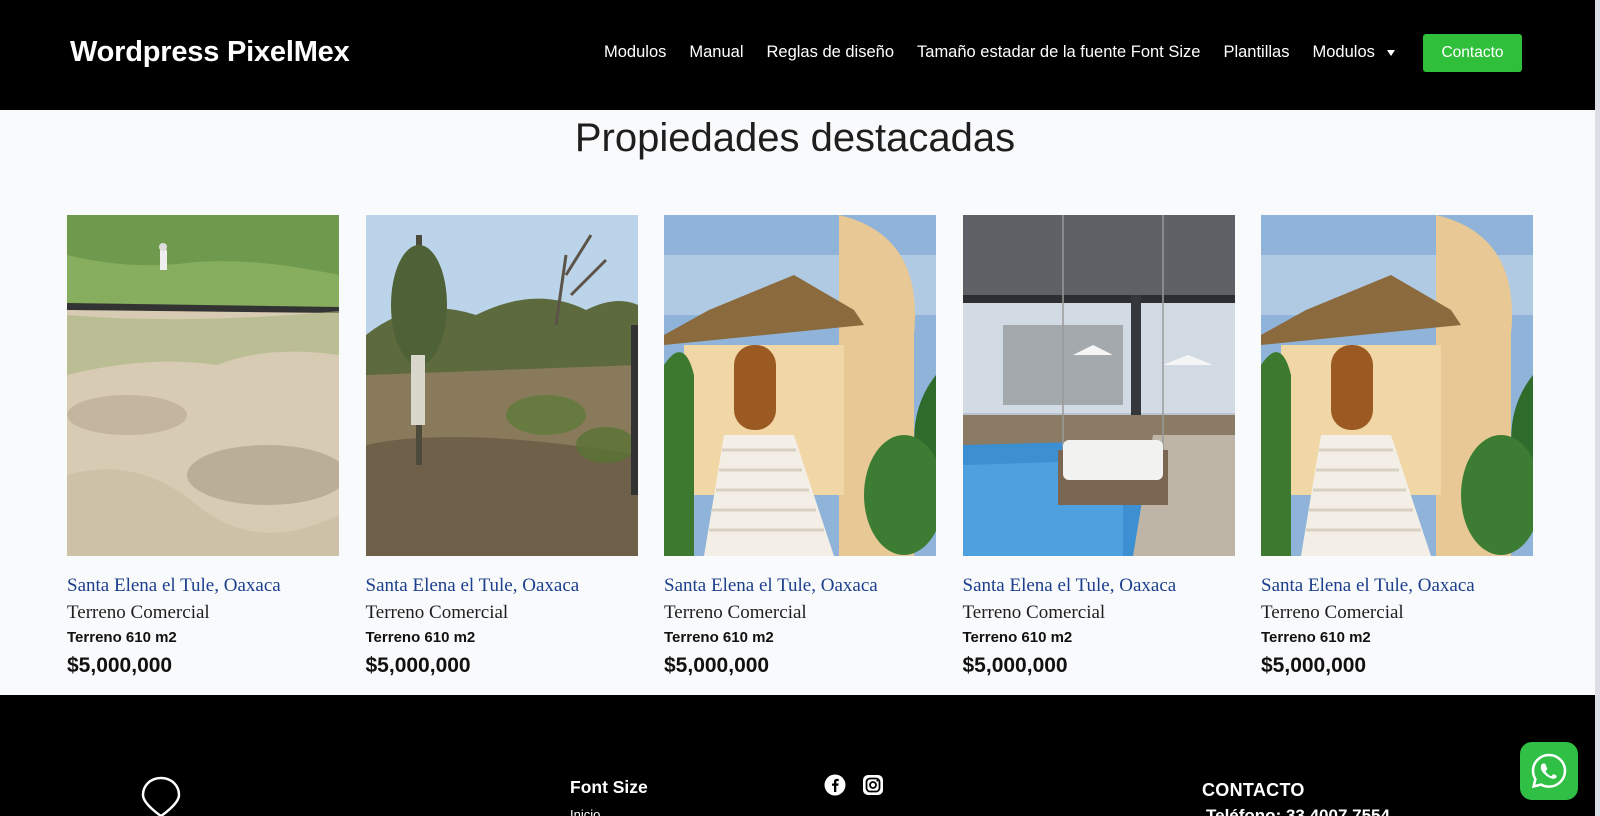 This screenshot has height=816, width=1600. Describe the element at coordinates (1321, 811) in the screenshot. I see `footer-contact-phone: Teléfono: 33 4007 7554` at that location.